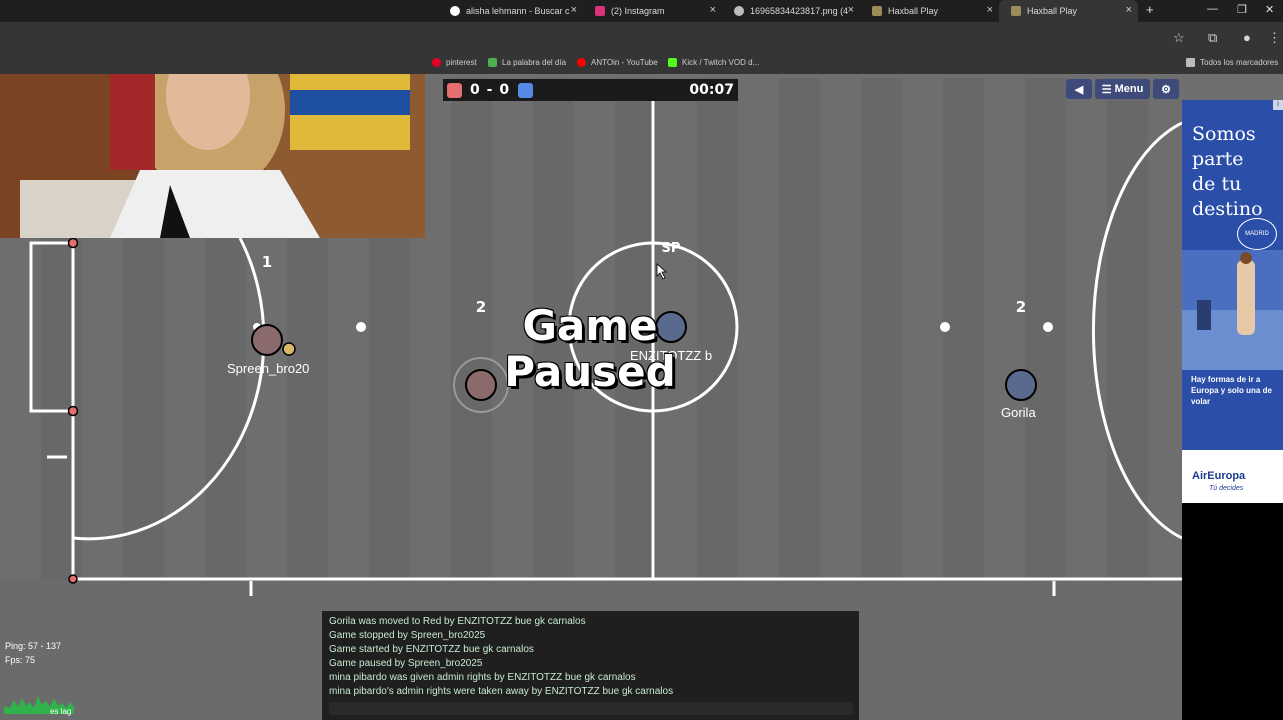  Describe the element at coordinates (505, 90) in the screenshot. I see `score-blue: 0` at that location.